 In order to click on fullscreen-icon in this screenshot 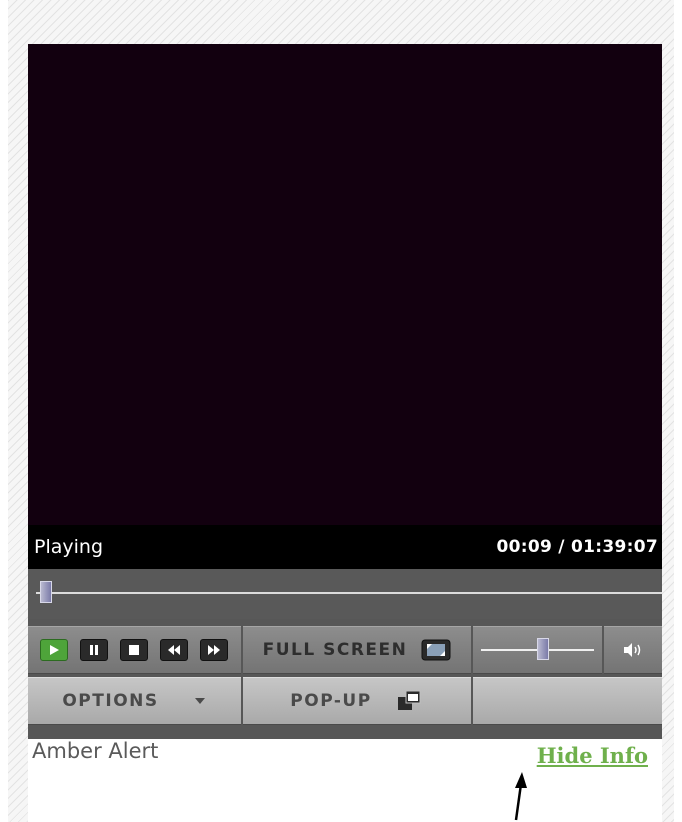, I will do `click(436, 650)`.